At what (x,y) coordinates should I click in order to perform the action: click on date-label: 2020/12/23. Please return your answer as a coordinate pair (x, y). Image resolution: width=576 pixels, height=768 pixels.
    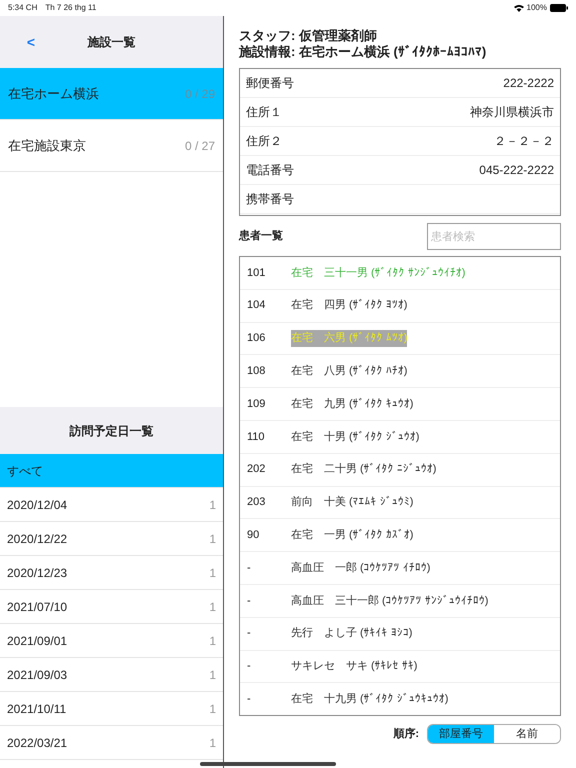
    Looking at the image, I should click on (37, 573).